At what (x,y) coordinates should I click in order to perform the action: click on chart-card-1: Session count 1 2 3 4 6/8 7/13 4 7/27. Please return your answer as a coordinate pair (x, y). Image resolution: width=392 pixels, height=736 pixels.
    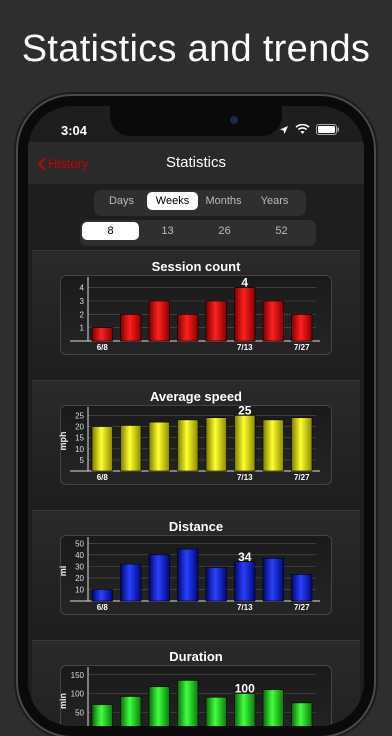
    Looking at the image, I should click on (196, 308).